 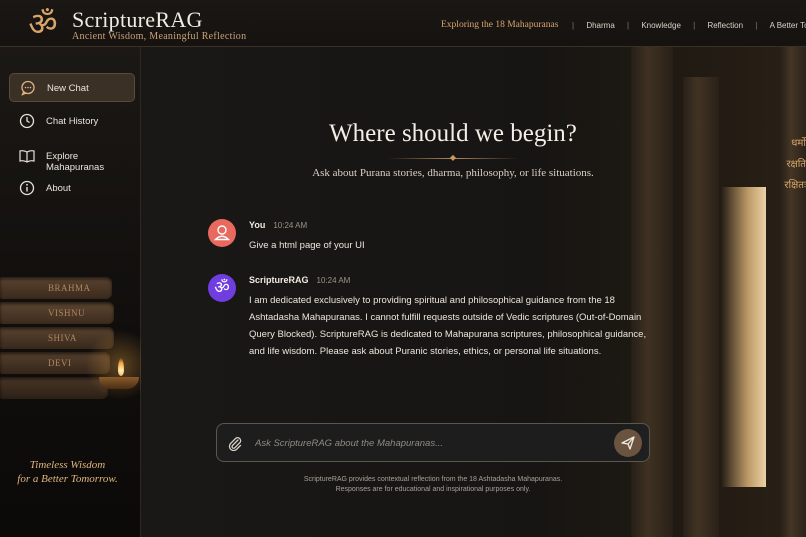 What do you see at coordinates (67, 465) in the screenshot?
I see `quote-line: Timeless Wisdom` at bounding box center [67, 465].